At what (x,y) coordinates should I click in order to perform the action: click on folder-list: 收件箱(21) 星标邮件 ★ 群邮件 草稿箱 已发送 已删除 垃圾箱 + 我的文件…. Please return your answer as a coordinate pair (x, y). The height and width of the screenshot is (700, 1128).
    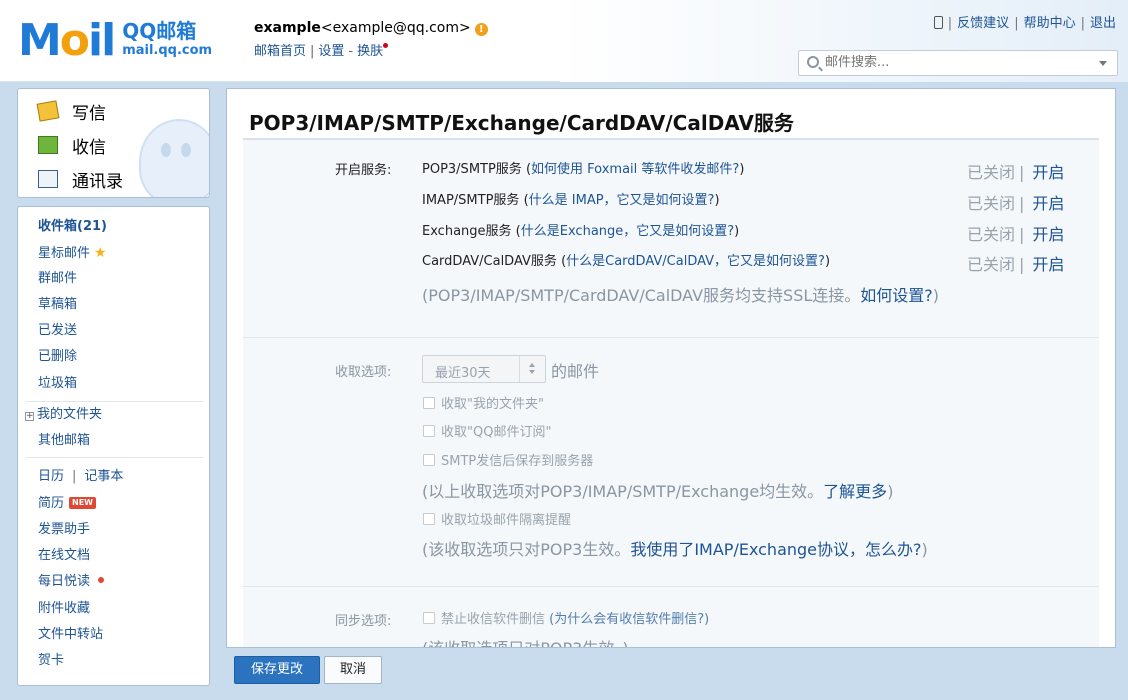
    Looking at the image, I should click on (113, 446).